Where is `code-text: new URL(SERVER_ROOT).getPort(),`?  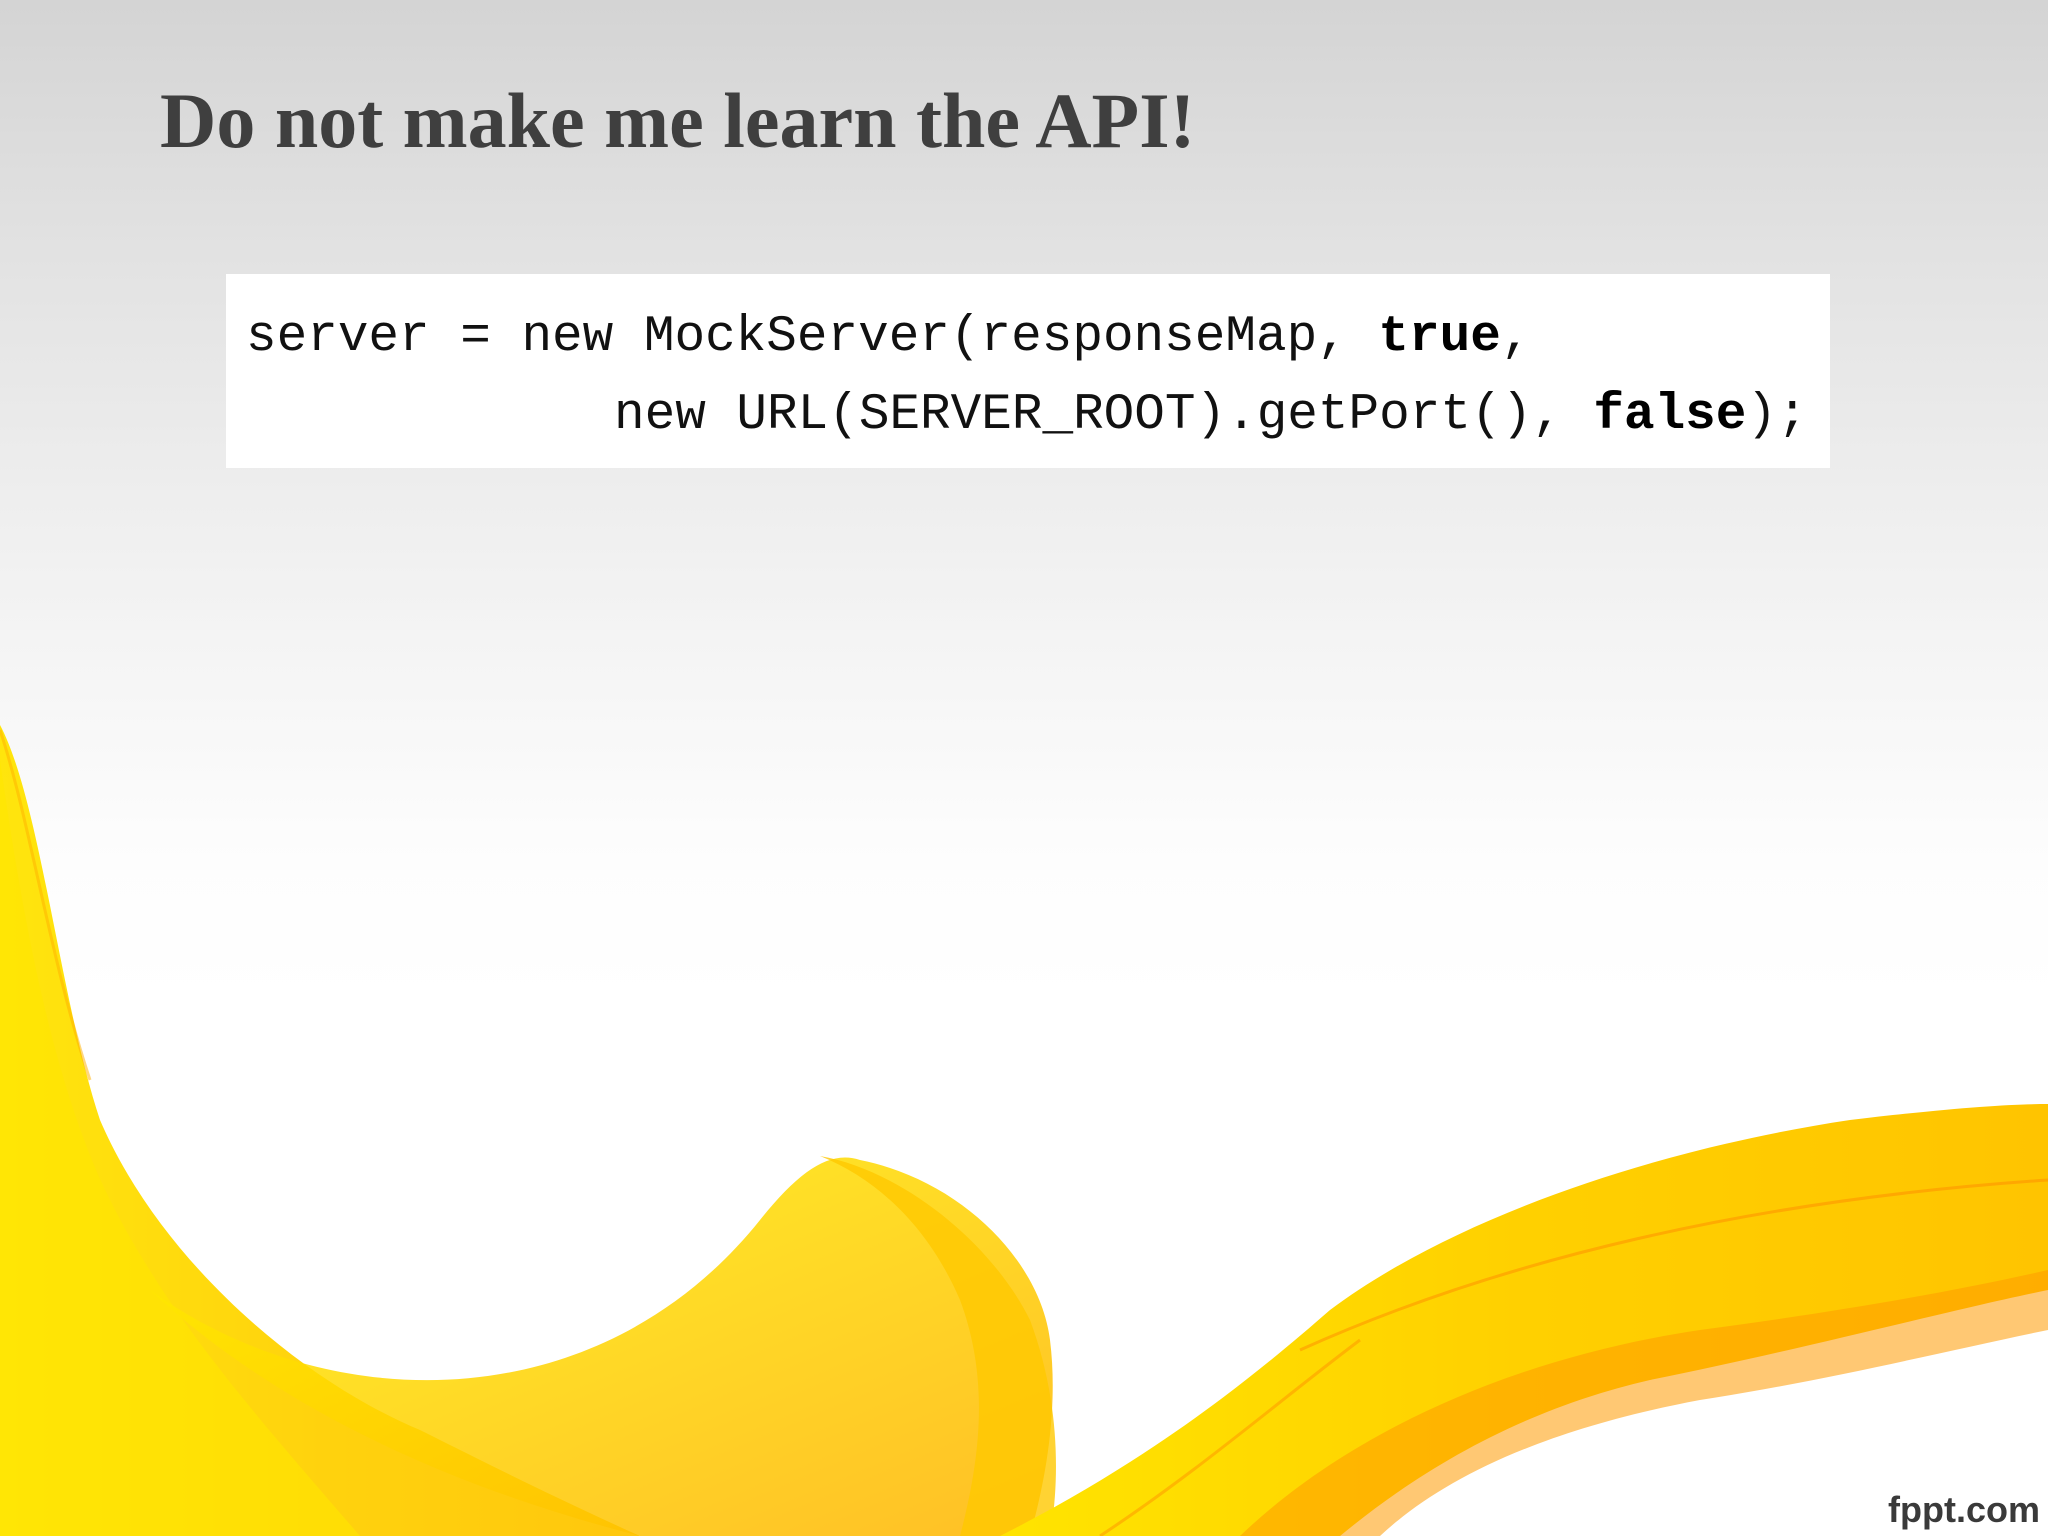
code-text: new URL(SERVER_ROOT).getPort(), is located at coordinates (1104, 415).